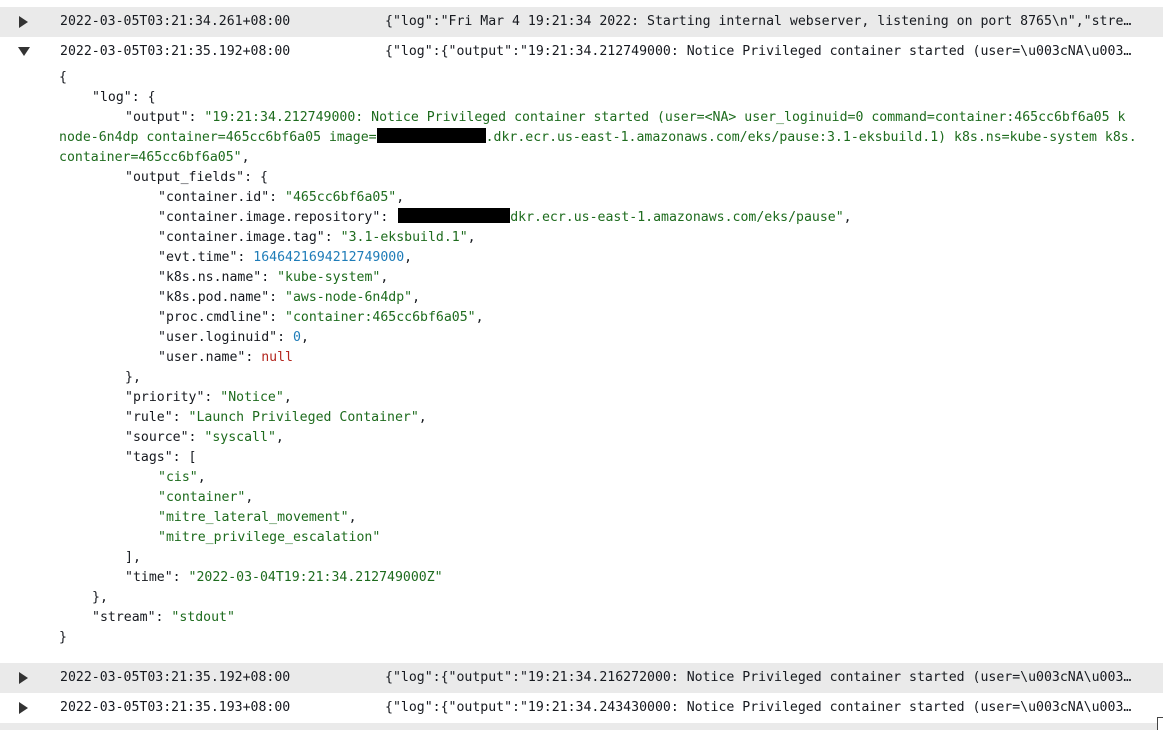 The image size is (1163, 730). Describe the element at coordinates (206, 497) in the screenshot. I see `json-tag-item: "container",` at that location.